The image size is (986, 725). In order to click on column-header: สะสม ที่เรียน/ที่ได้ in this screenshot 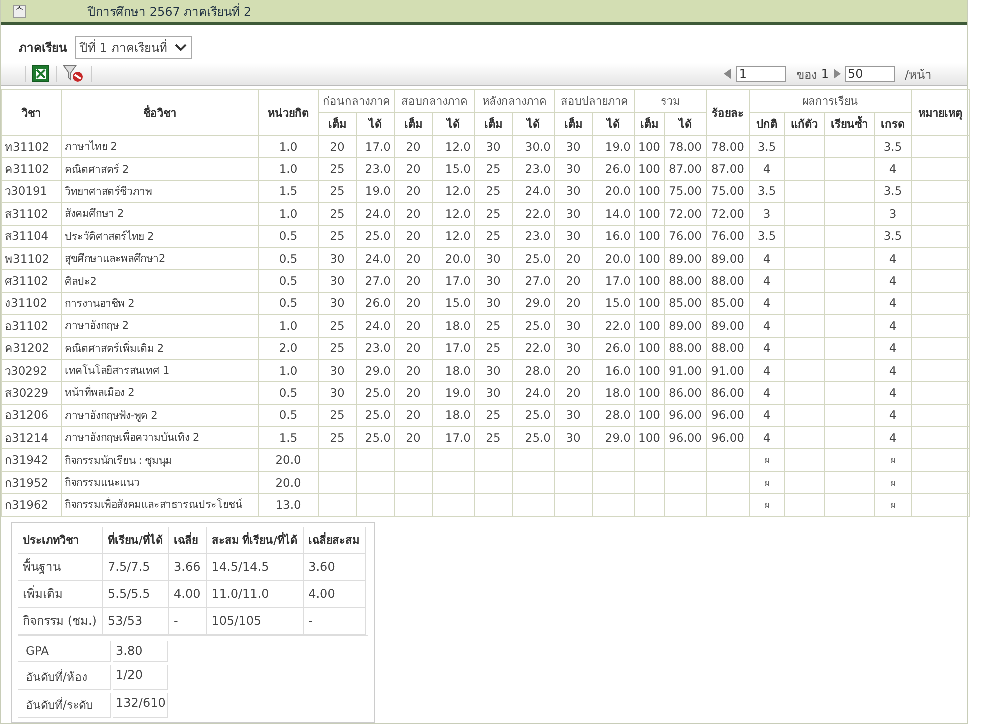, I will do `click(255, 540)`.